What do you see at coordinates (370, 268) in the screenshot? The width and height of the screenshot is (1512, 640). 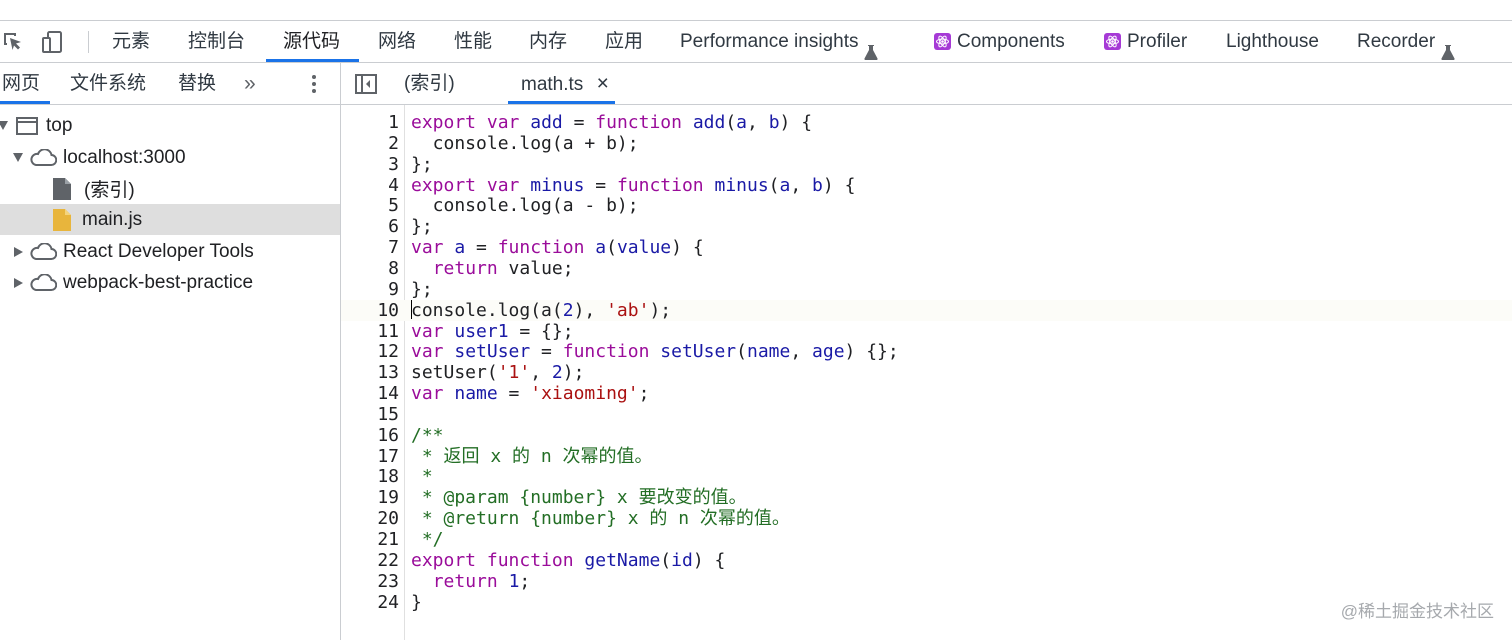 I see `line-number: 8` at bounding box center [370, 268].